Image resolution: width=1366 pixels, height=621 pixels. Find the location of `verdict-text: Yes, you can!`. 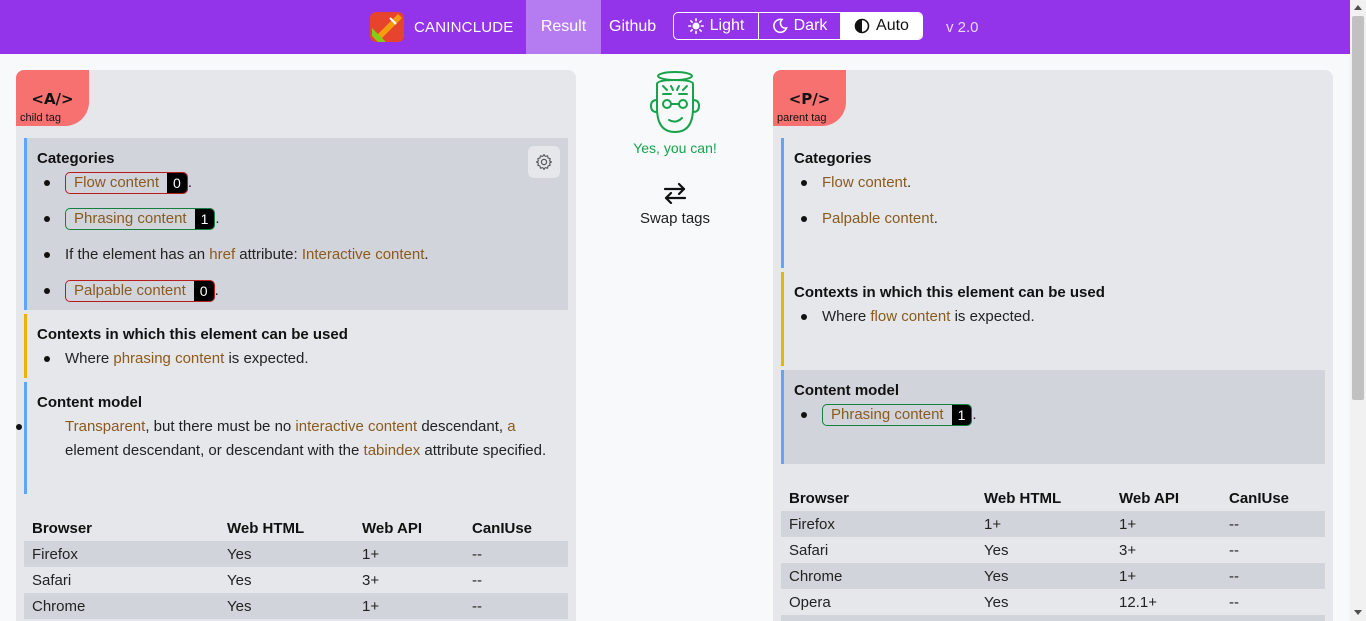

verdict-text: Yes, you can! is located at coordinates (675, 148).